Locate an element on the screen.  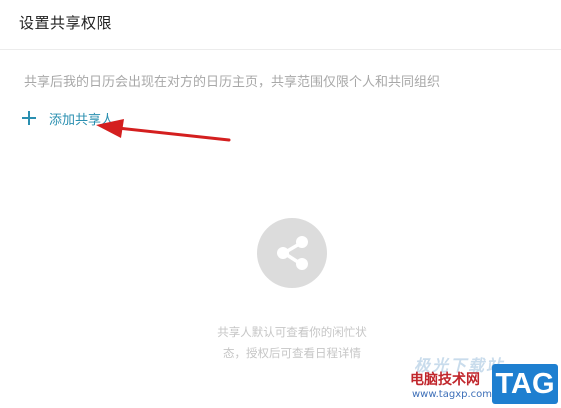
watermark-url: www.tagxp.com is located at coordinates (452, 394).